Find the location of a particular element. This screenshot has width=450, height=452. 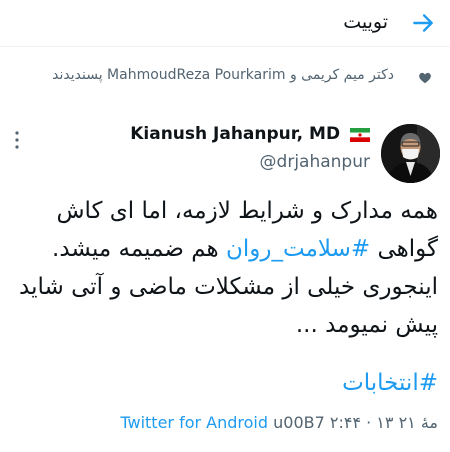

iran-flag-icon is located at coordinates (360, 135).